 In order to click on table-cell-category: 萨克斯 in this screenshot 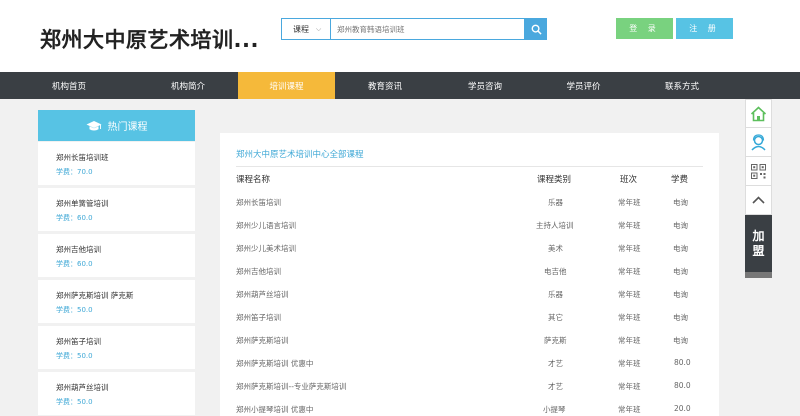, I will do `click(555, 340)`.